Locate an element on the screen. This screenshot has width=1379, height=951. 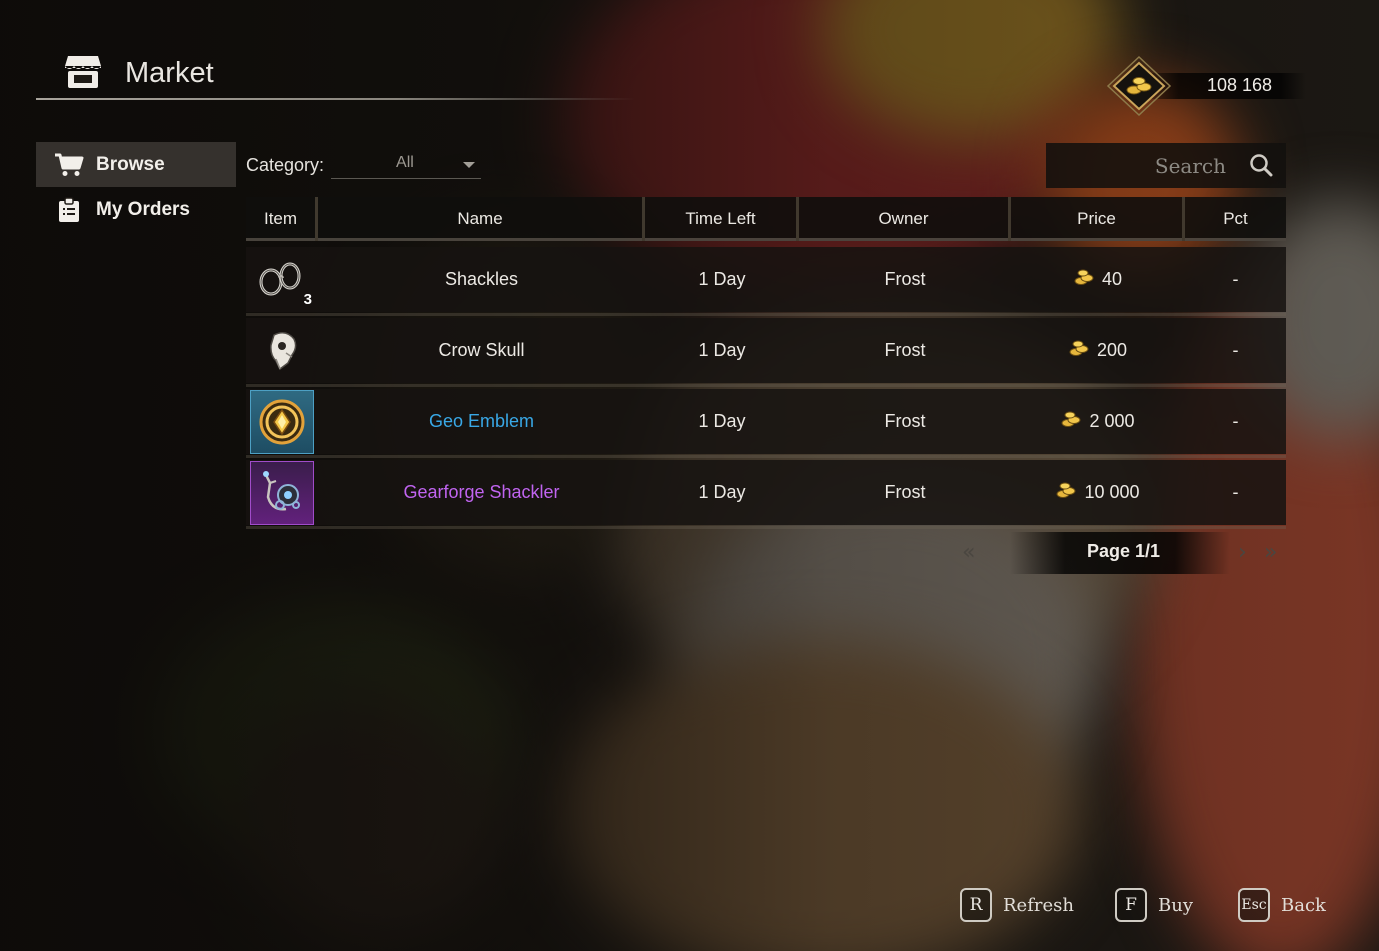
page-indicator: Page 1/1 is located at coordinates (1124, 551).